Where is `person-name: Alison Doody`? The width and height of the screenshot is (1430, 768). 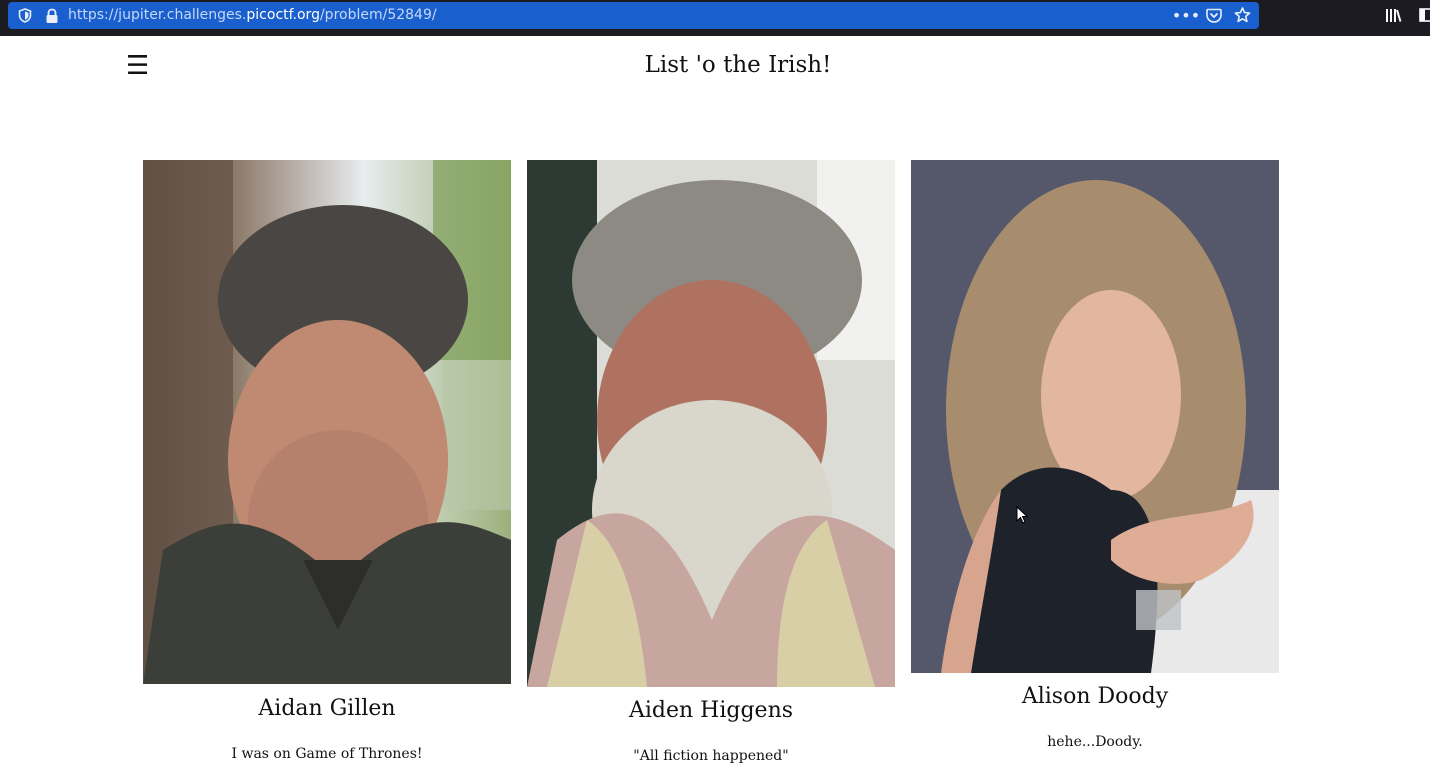
person-name: Alison Doody is located at coordinates (1095, 696).